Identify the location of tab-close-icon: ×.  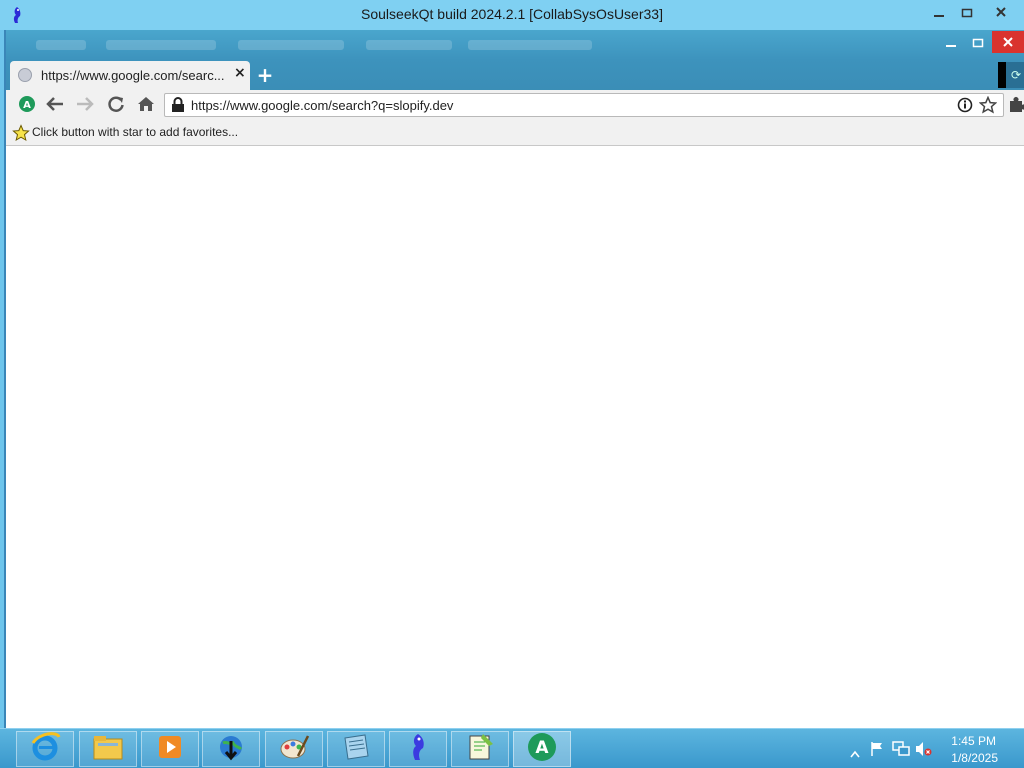
(240, 73).